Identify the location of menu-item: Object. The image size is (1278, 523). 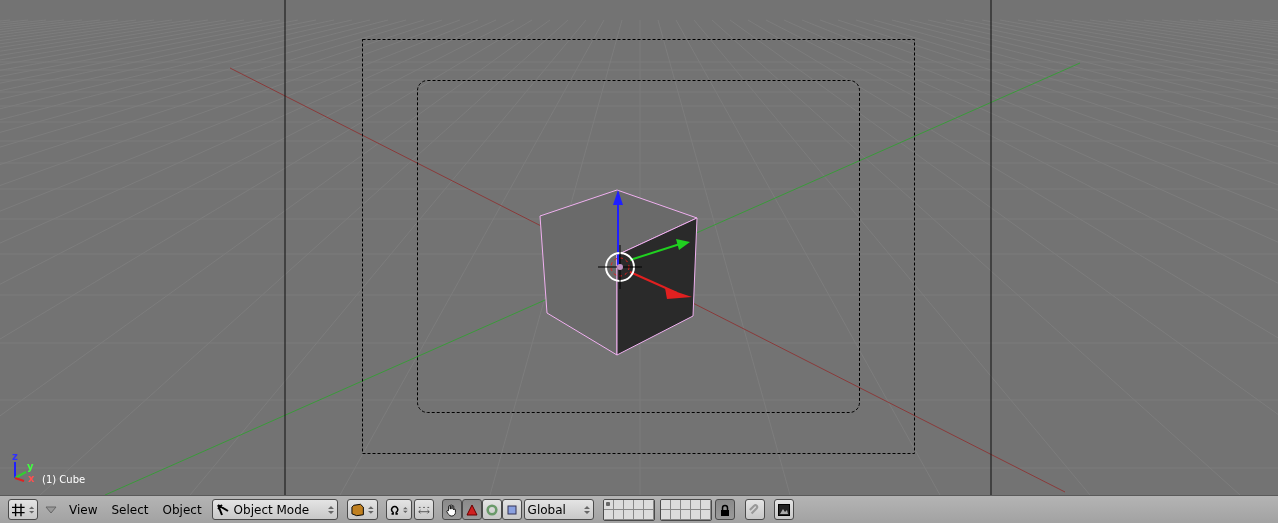
(182, 509).